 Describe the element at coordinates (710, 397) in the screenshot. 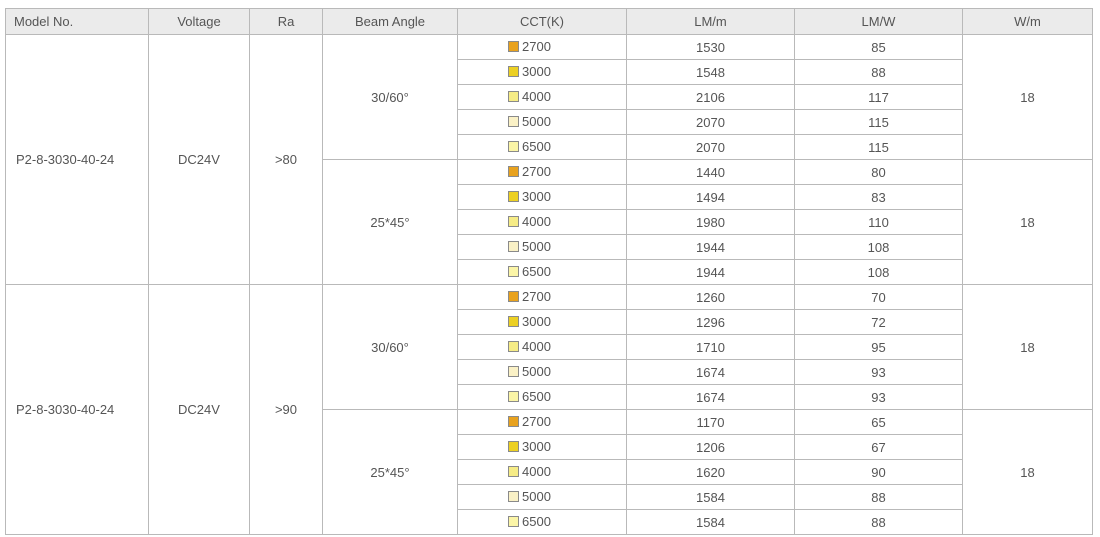

I see `lm-m-cell: 1674` at that location.